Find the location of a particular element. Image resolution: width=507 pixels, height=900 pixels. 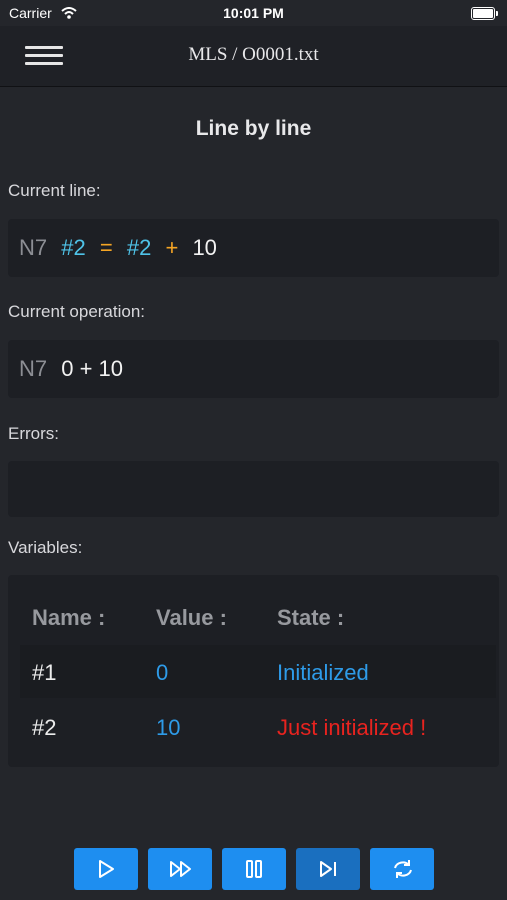

fast-forward-button is located at coordinates (180, 869).